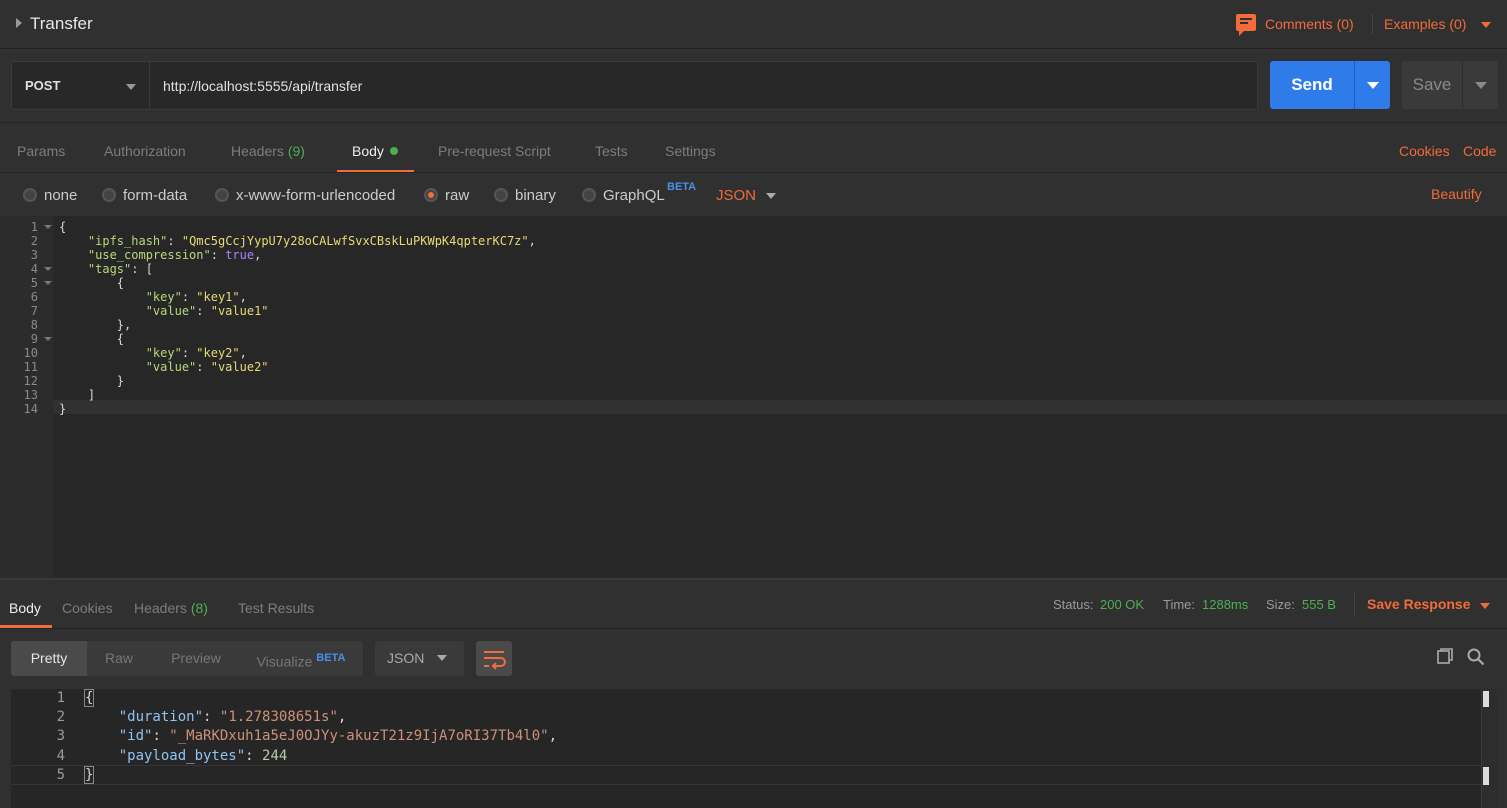 Image resolution: width=1507 pixels, height=808 pixels. What do you see at coordinates (19, 23) in the screenshot?
I see `collapse-caret-icon` at bounding box center [19, 23].